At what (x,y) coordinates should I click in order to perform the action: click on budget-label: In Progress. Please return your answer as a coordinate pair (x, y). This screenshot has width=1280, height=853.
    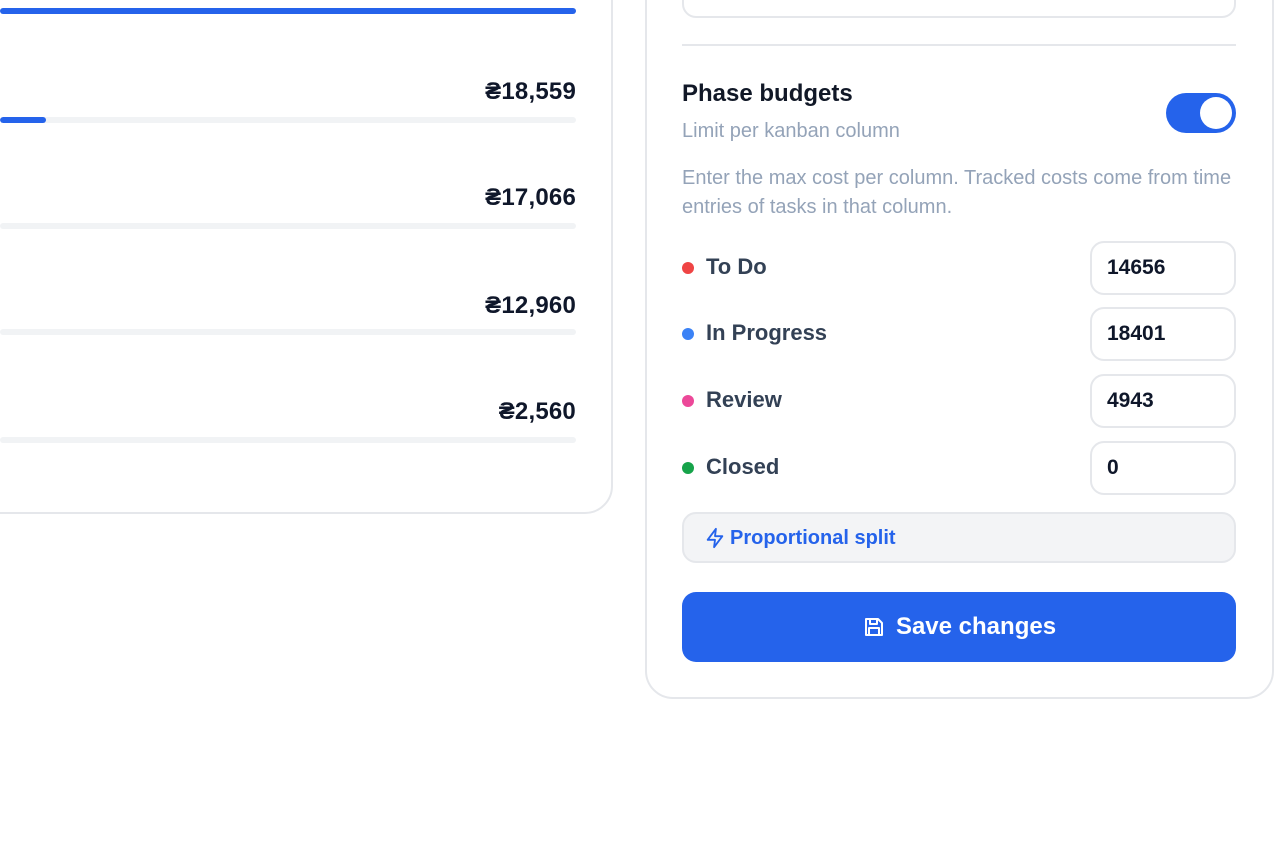
    Looking at the image, I should click on (767, 332).